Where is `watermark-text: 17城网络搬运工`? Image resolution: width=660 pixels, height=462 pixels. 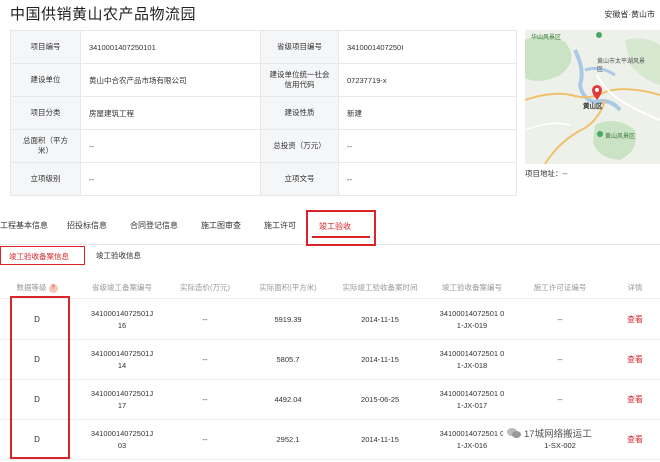
watermark-text: 17城网络搬运工 is located at coordinates (558, 434).